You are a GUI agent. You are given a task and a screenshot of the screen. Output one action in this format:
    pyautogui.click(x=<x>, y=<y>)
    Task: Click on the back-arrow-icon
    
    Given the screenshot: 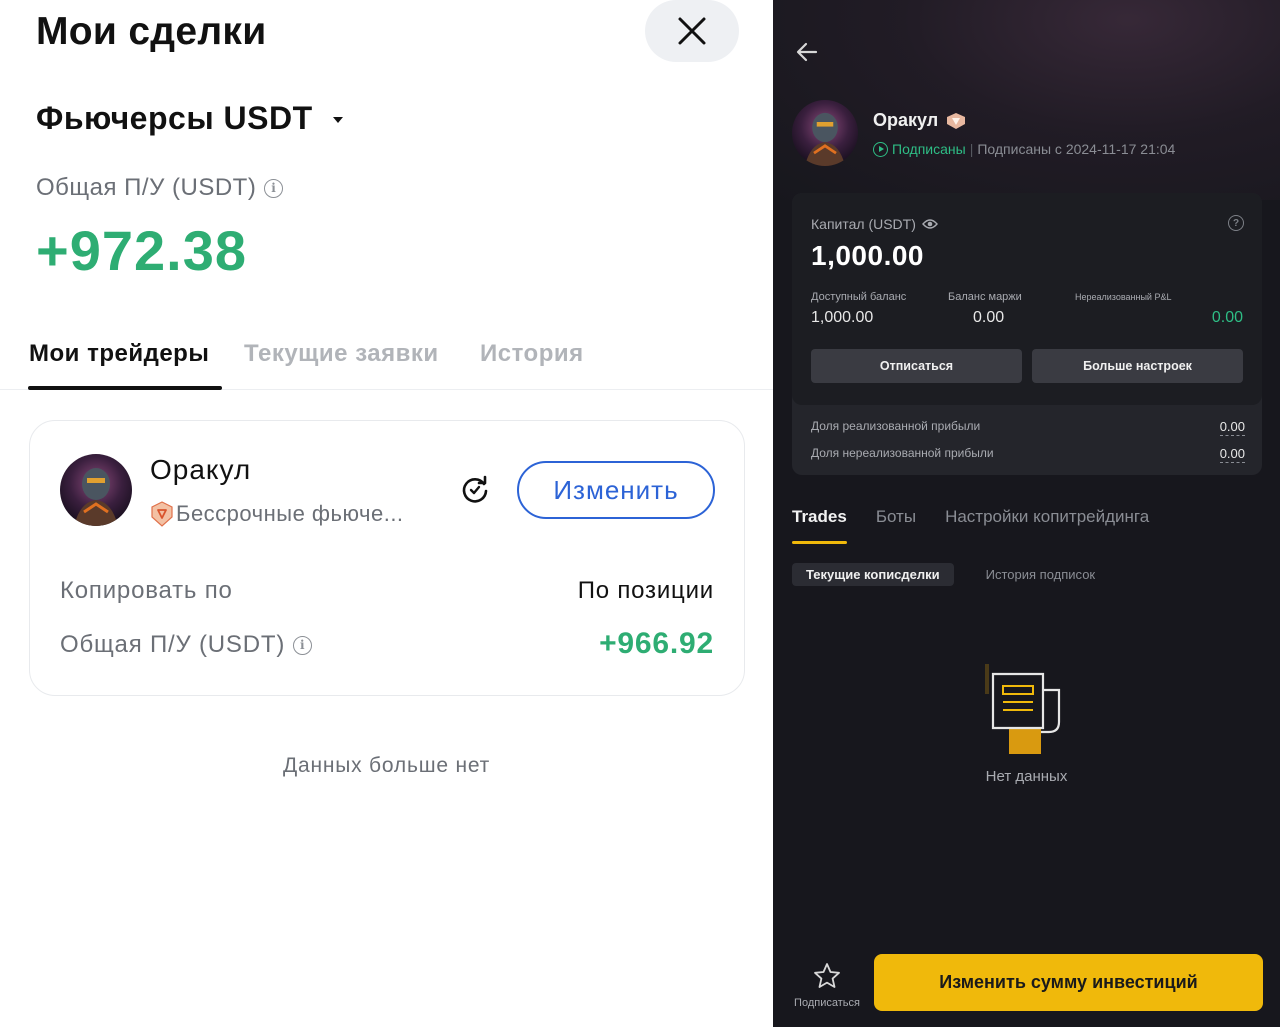 What is the action you would take?
    pyautogui.click(x=807, y=52)
    